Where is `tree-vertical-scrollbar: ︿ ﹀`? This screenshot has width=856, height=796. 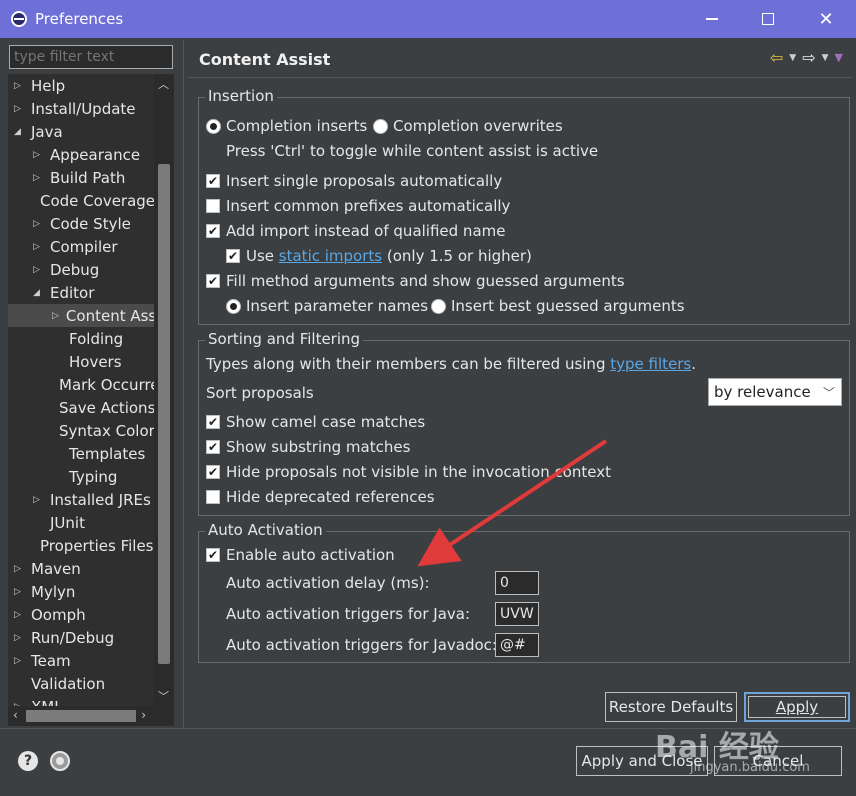 tree-vertical-scrollbar: ︿ ﹀ is located at coordinates (164, 390).